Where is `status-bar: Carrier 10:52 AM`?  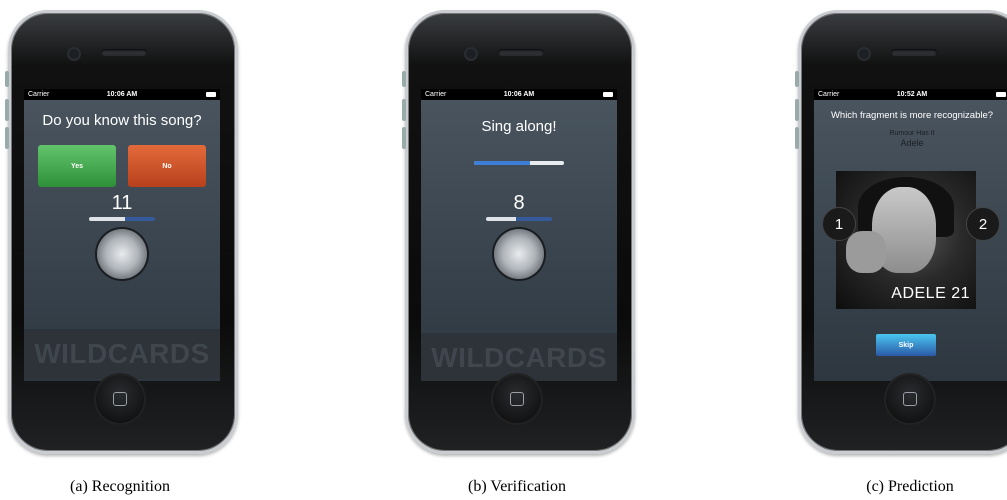
status-bar: Carrier 10:52 AM is located at coordinates (910, 94).